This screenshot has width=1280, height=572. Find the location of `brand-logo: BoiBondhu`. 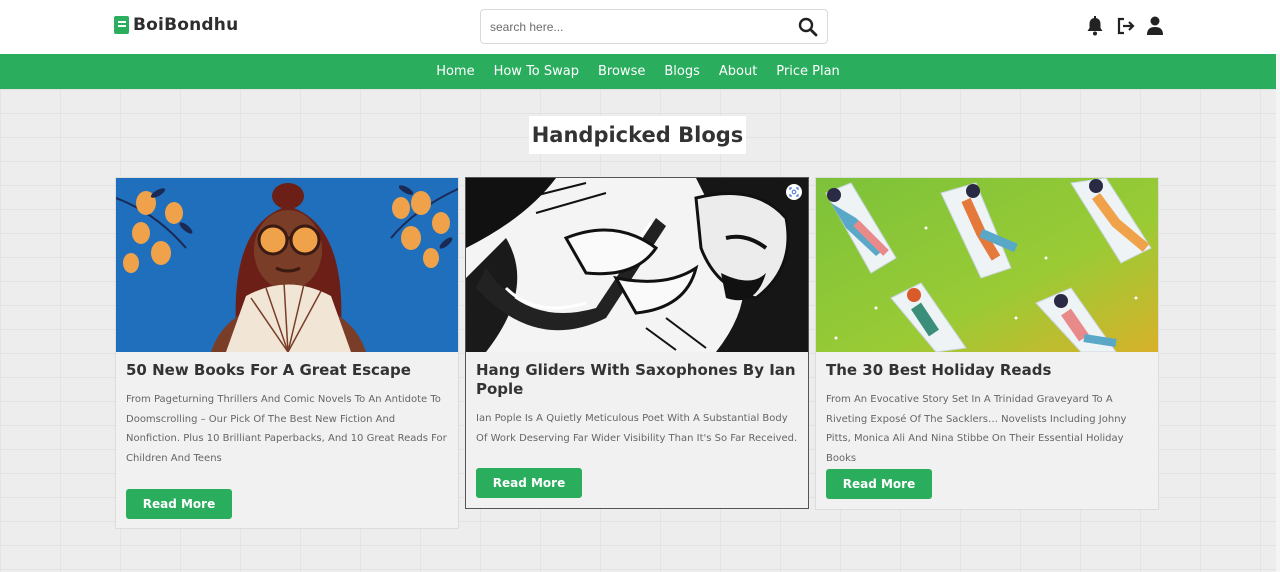

brand-logo: BoiBondhu is located at coordinates (176, 25).